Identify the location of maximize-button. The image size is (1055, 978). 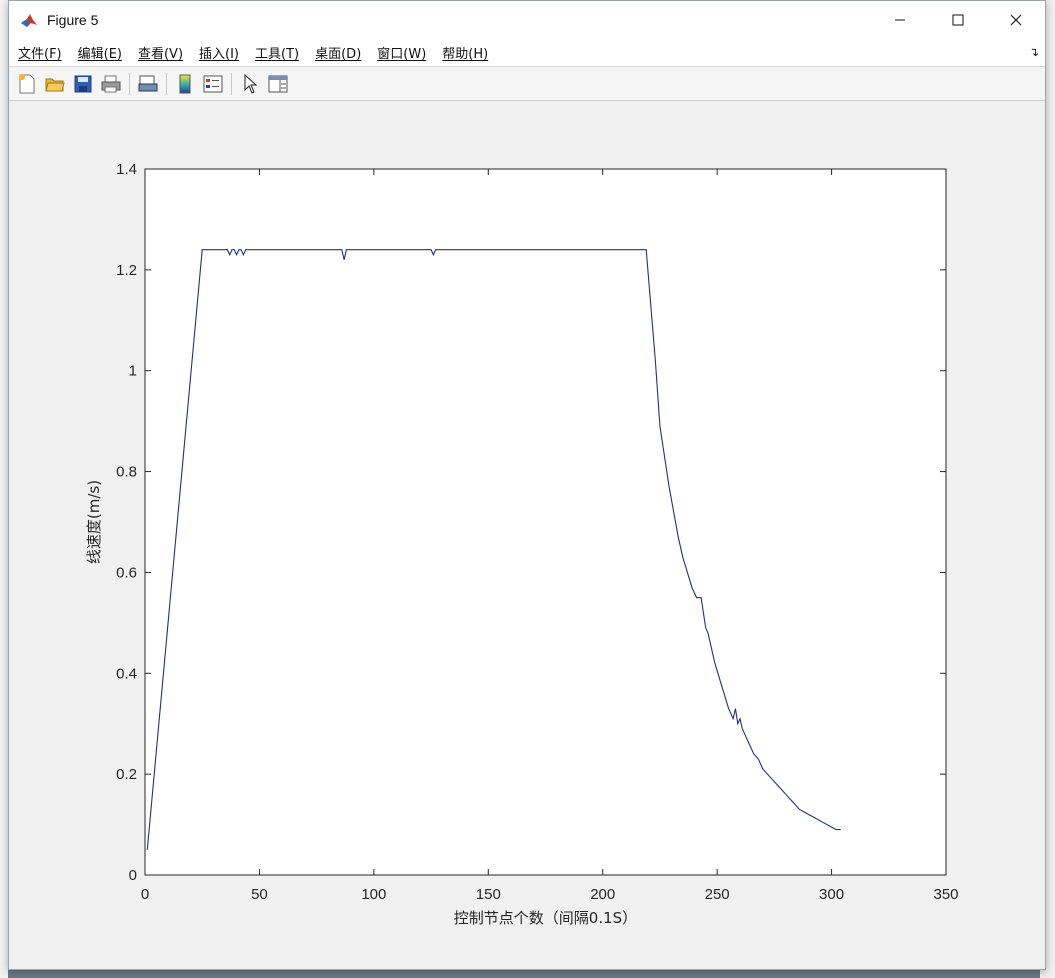
(958, 20).